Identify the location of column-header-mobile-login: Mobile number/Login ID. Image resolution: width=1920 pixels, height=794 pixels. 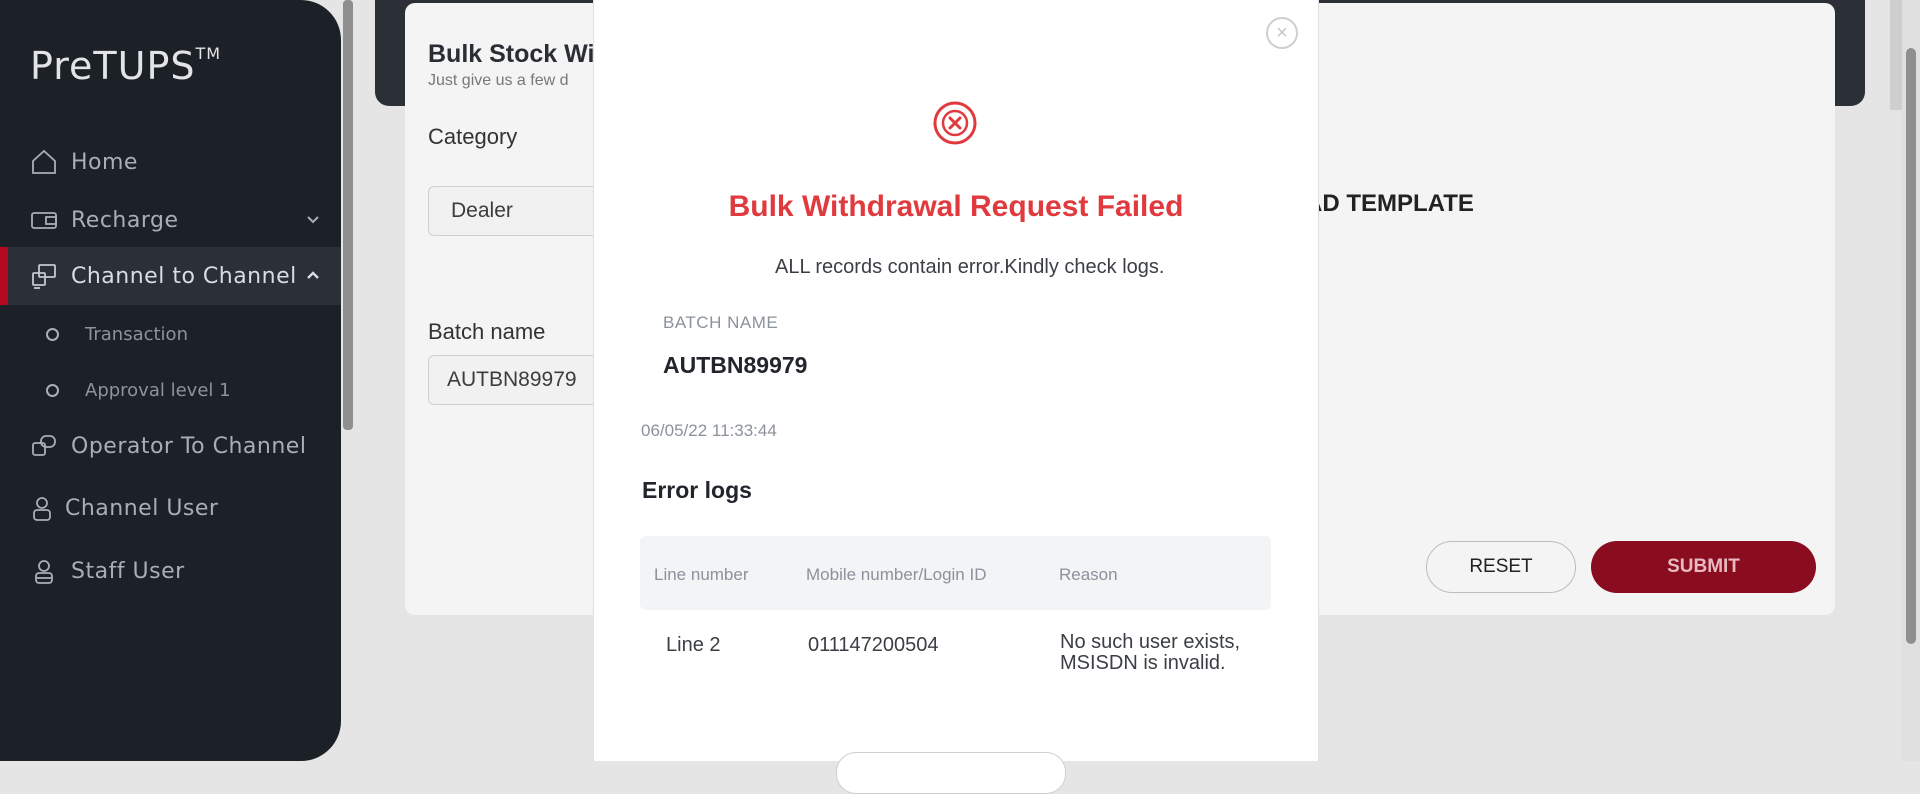
(896, 574).